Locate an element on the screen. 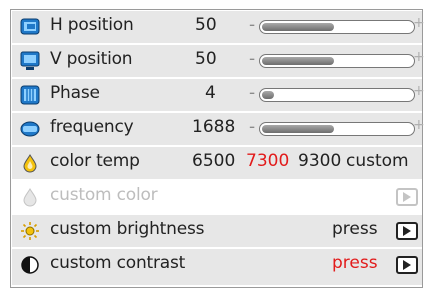 The height and width of the screenshot is (297, 434). h-position-label: H position is located at coordinates (92, 25).